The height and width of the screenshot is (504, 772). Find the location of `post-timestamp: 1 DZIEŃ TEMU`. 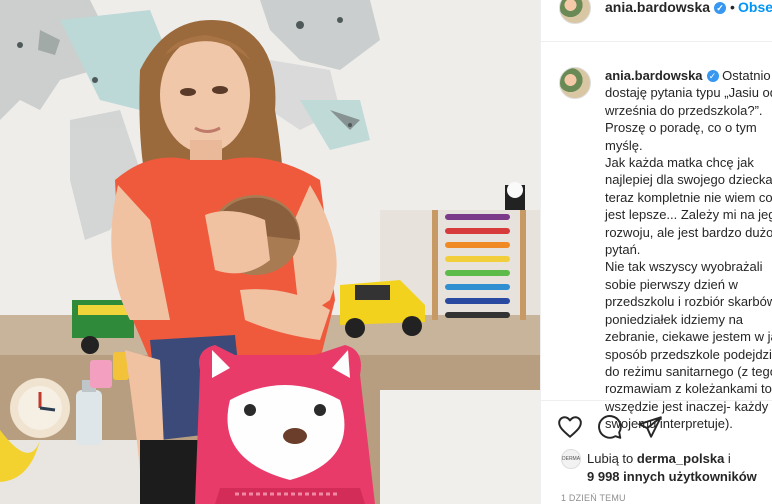

post-timestamp: 1 DZIEŃ TEMU is located at coordinates (593, 498).